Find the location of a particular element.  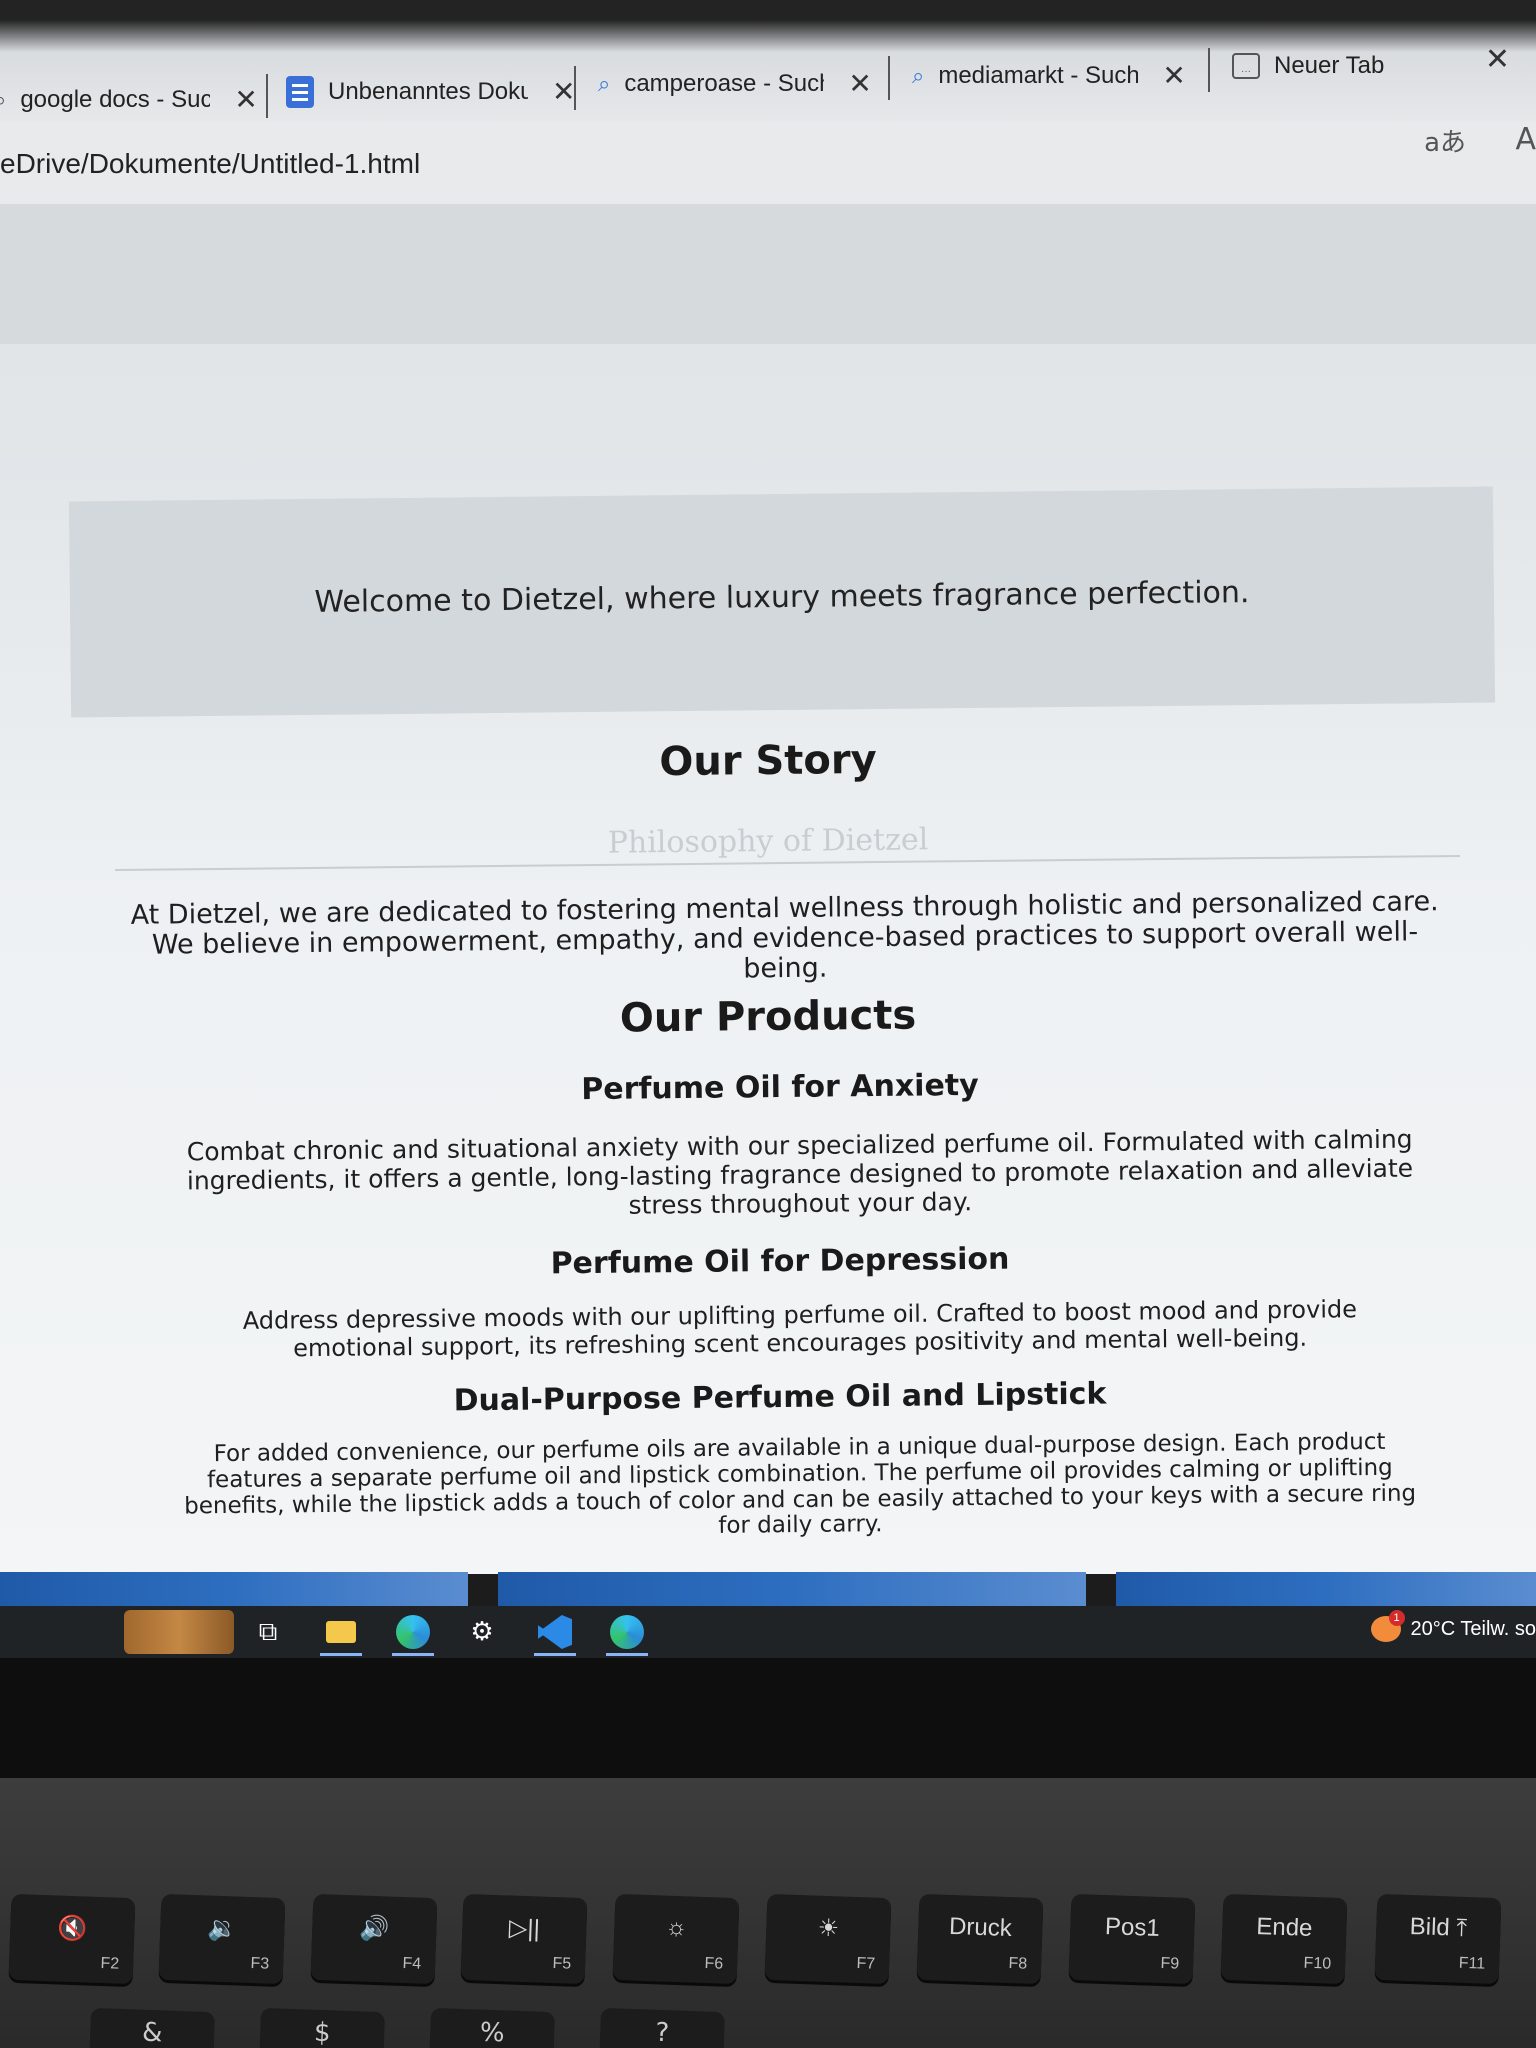

url-field: eDrive/Dokumente/Untitled-1.html is located at coordinates (210, 164).